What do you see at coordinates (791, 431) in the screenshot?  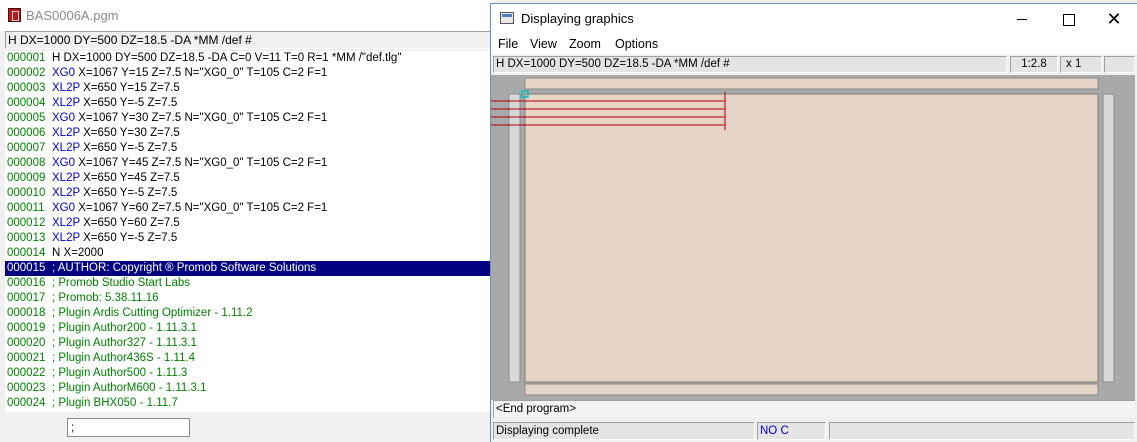 I see `status-mode: NO C` at bounding box center [791, 431].